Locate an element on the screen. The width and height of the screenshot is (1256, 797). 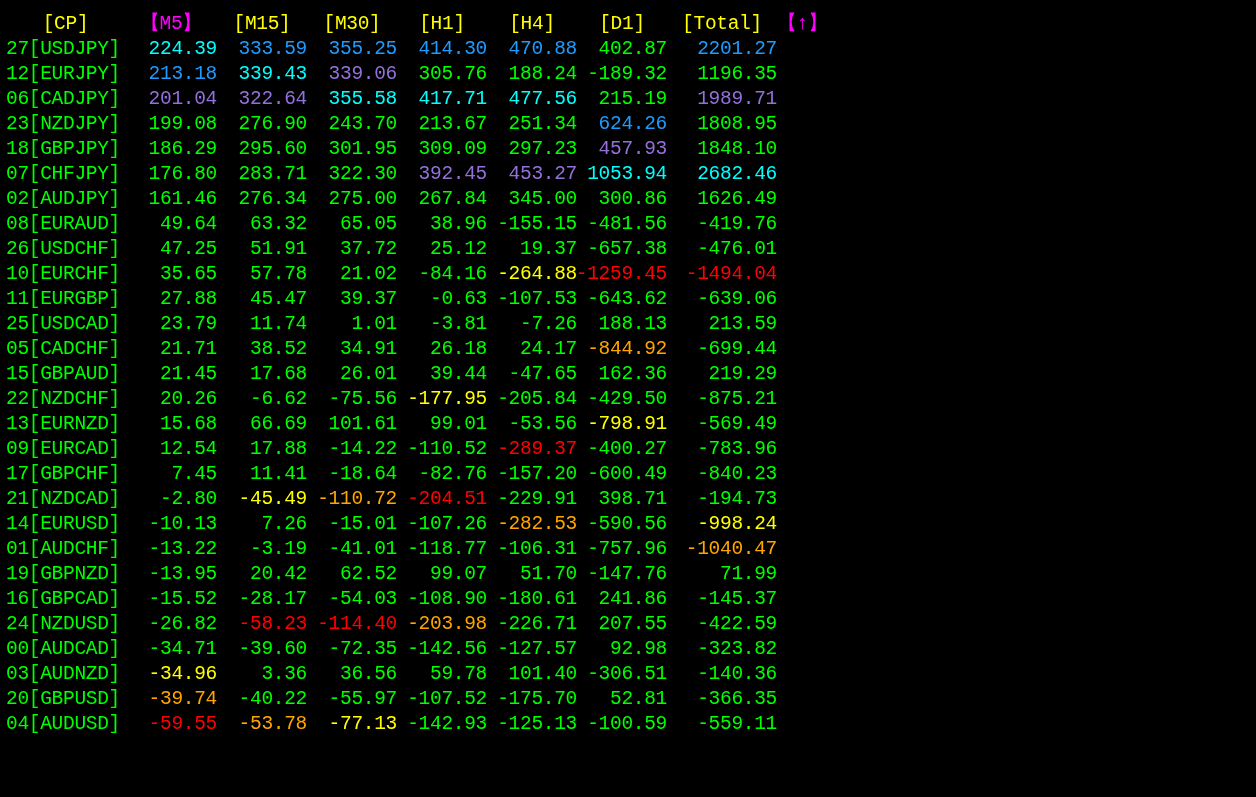
value-cell: -54.03 is located at coordinates (362, 599).